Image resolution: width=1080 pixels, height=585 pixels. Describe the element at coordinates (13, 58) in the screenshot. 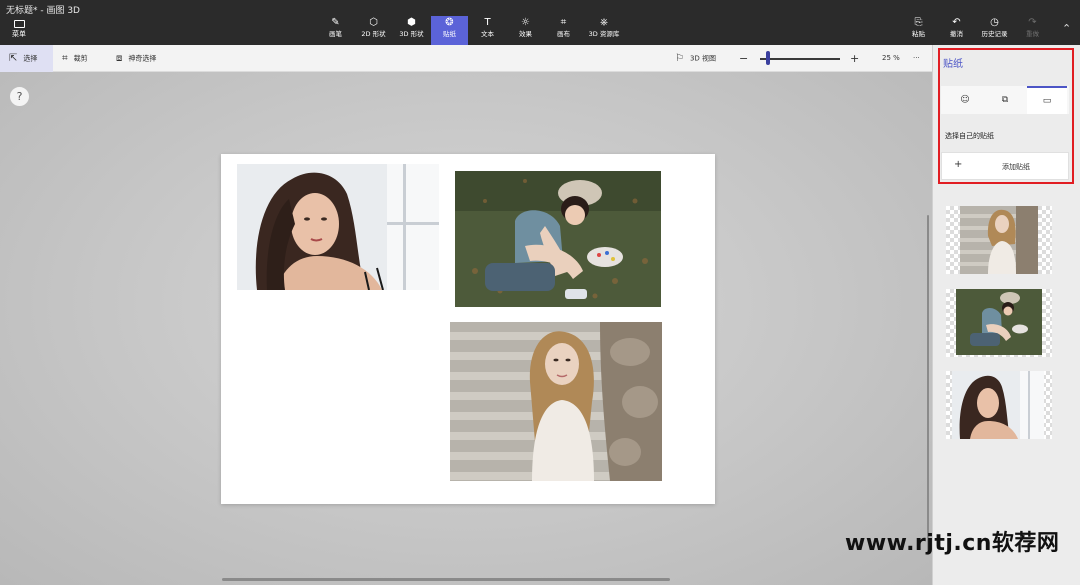

I see `cursor-icon: ⇱` at that location.